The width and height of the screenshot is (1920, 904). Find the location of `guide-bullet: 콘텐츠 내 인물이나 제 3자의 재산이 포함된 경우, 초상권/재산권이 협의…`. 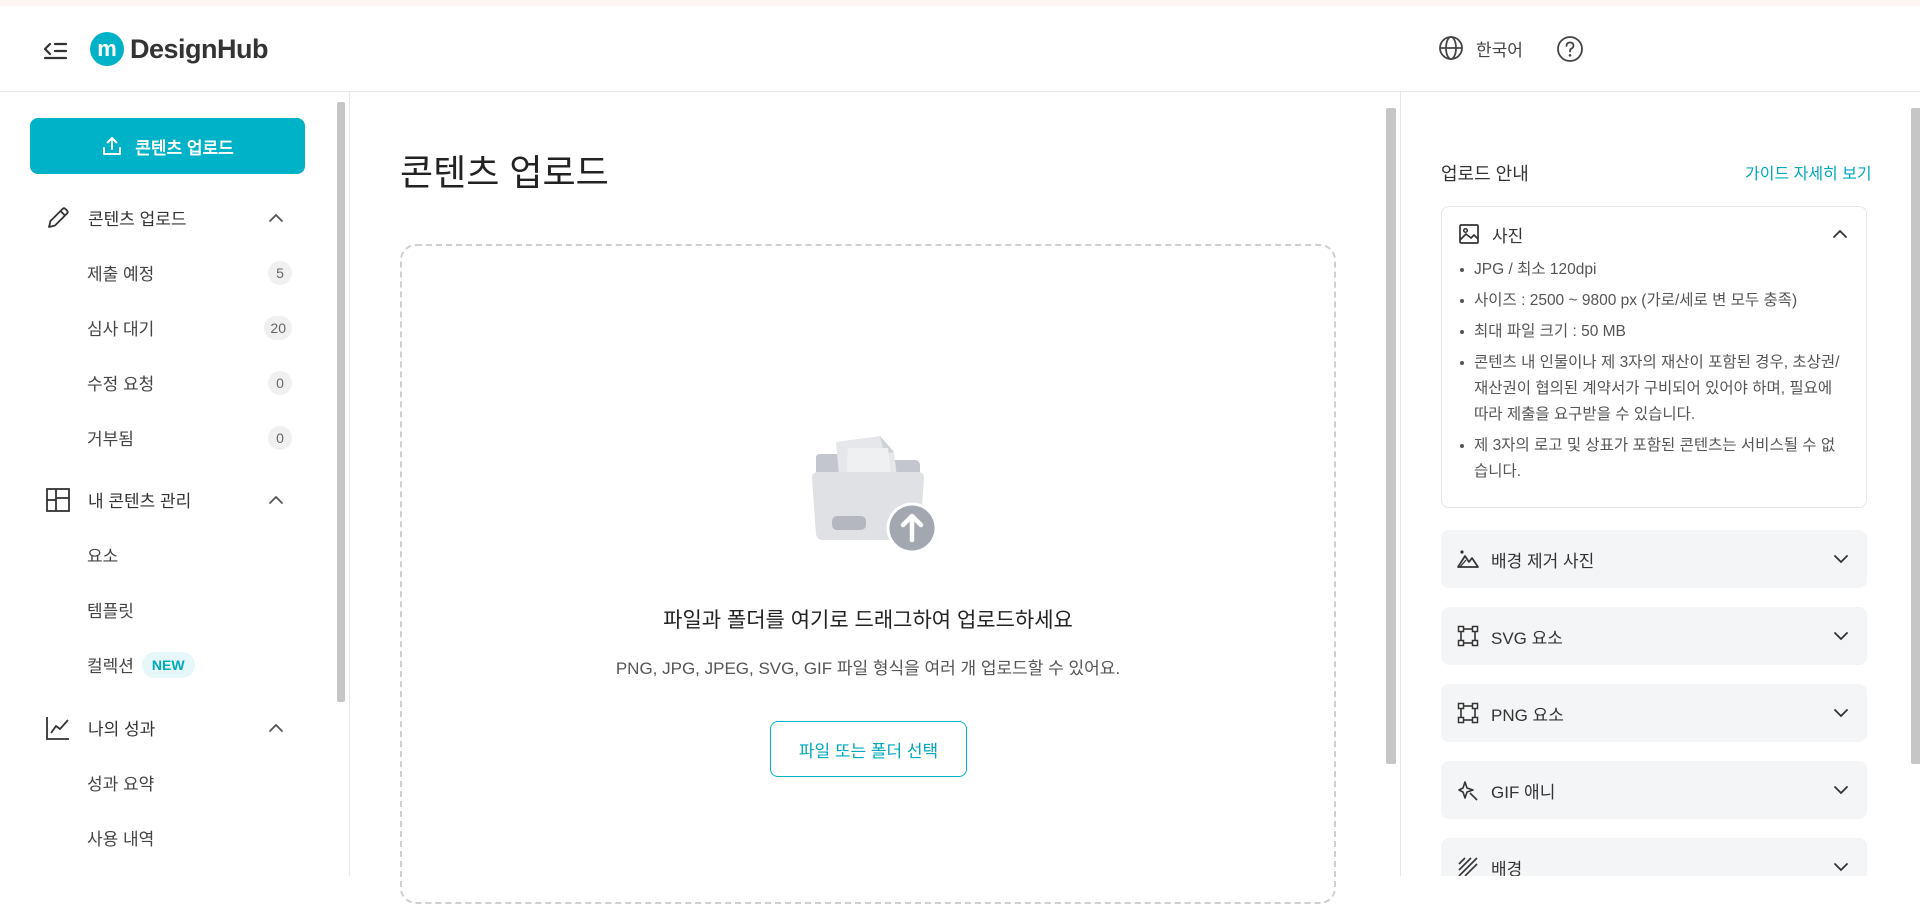

guide-bullet: 콘텐츠 내 인물이나 제 3자의 재산이 포함된 경우, 초상권/재산권이 협의… is located at coordinates (1653, 389).